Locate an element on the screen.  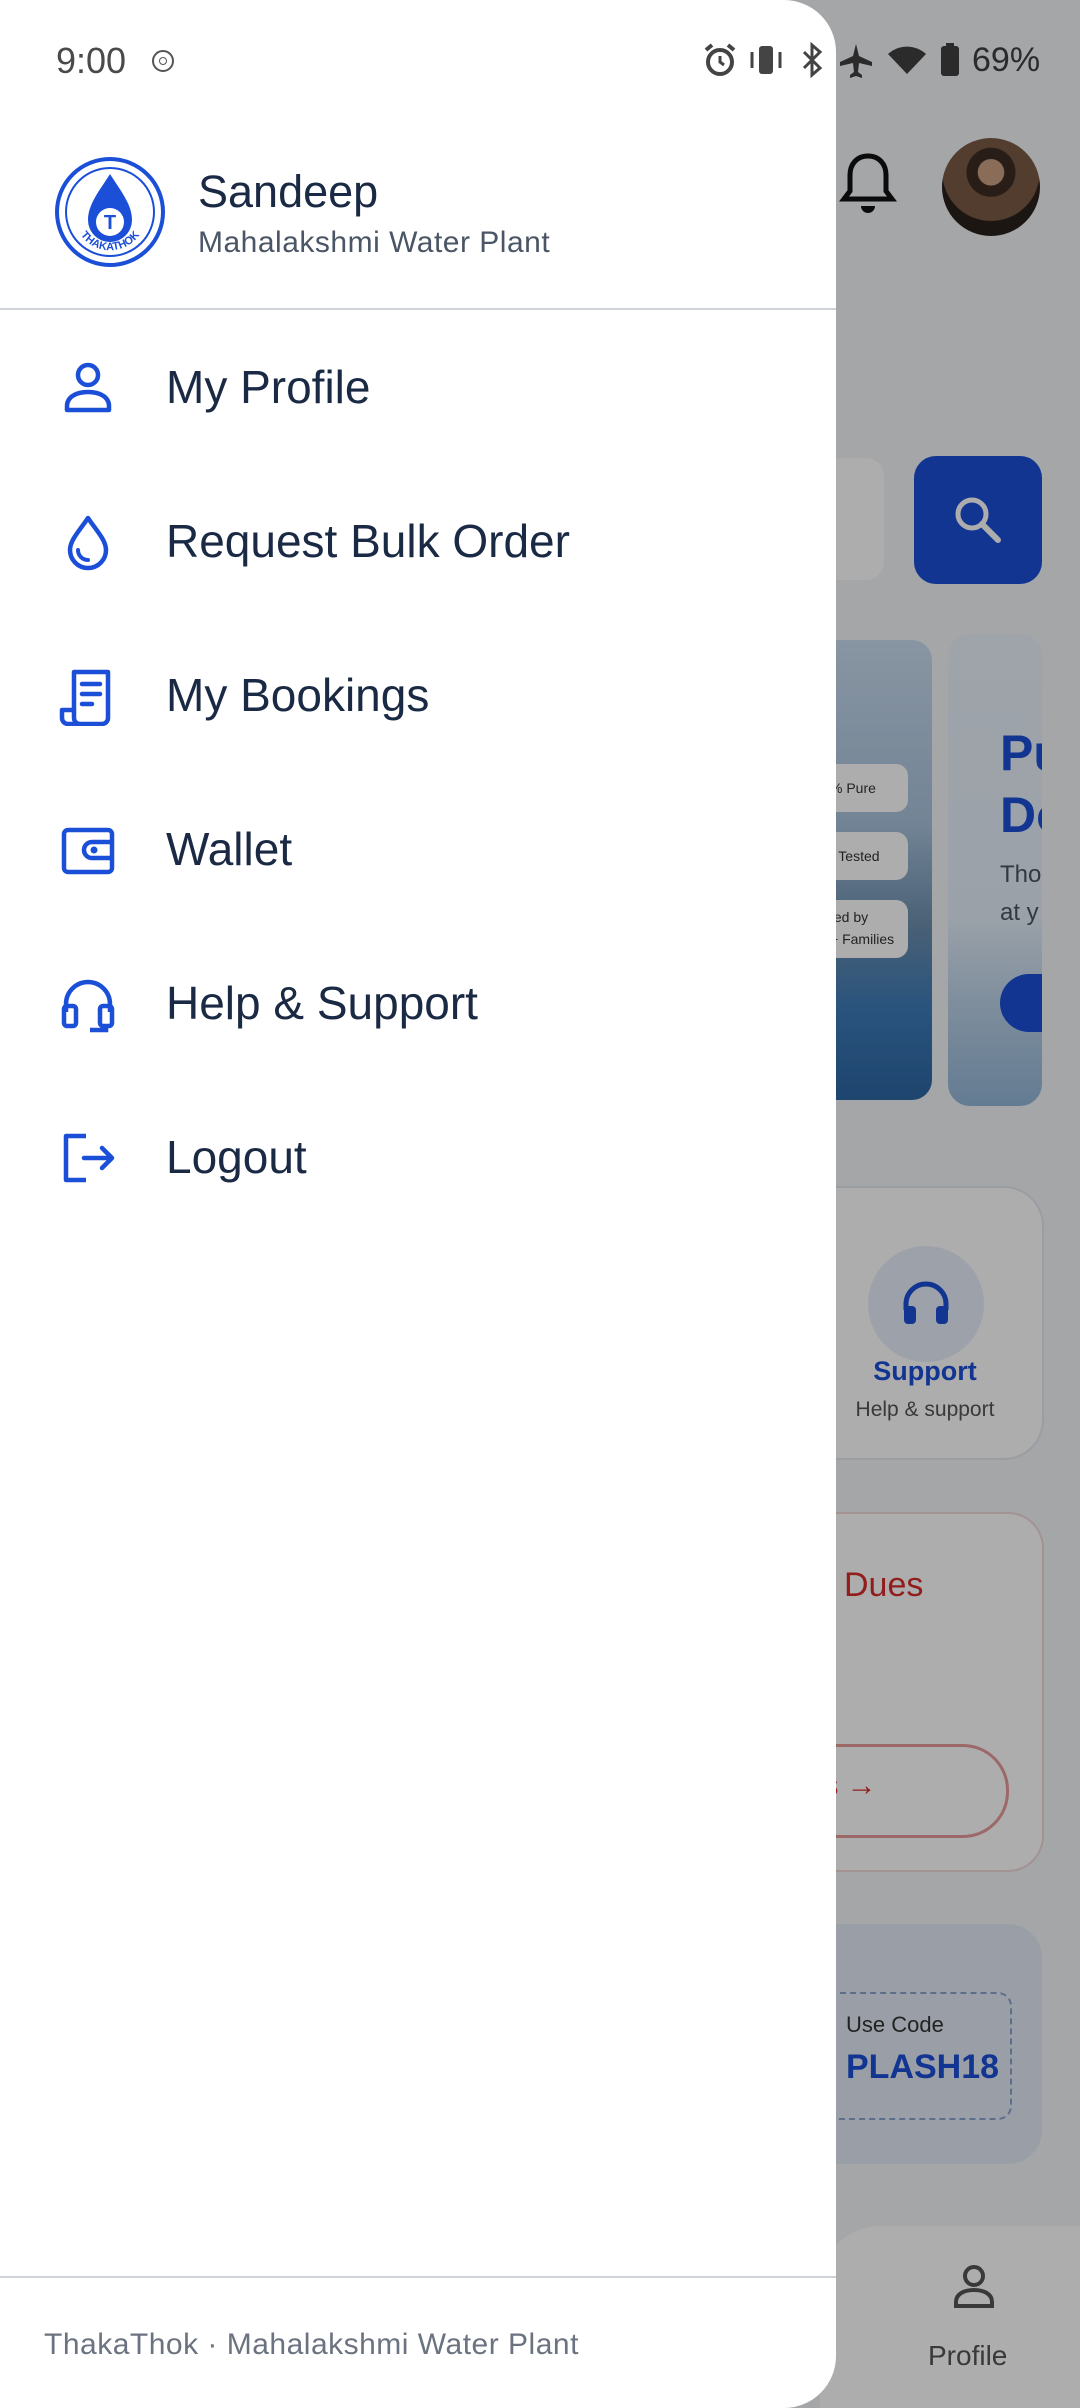
status-notification-icon is located at coordinates (163, 61).